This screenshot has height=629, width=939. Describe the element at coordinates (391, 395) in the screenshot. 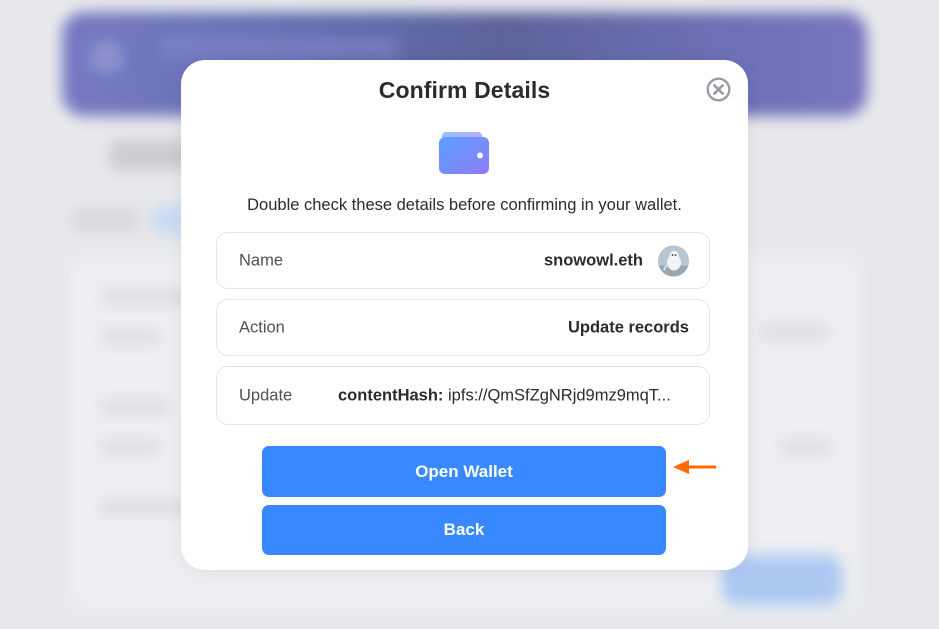

I see `update-key: contentHash:` at that location.